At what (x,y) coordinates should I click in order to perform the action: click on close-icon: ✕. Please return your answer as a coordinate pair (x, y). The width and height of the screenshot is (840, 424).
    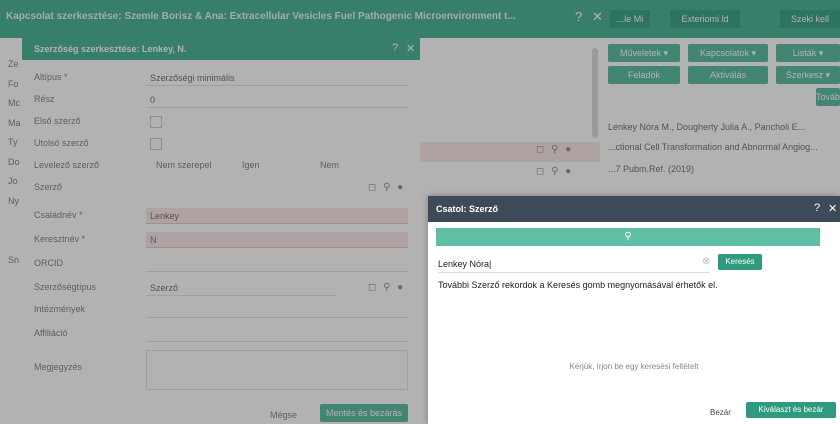
    Looking at the image, I should click on (832, 208).